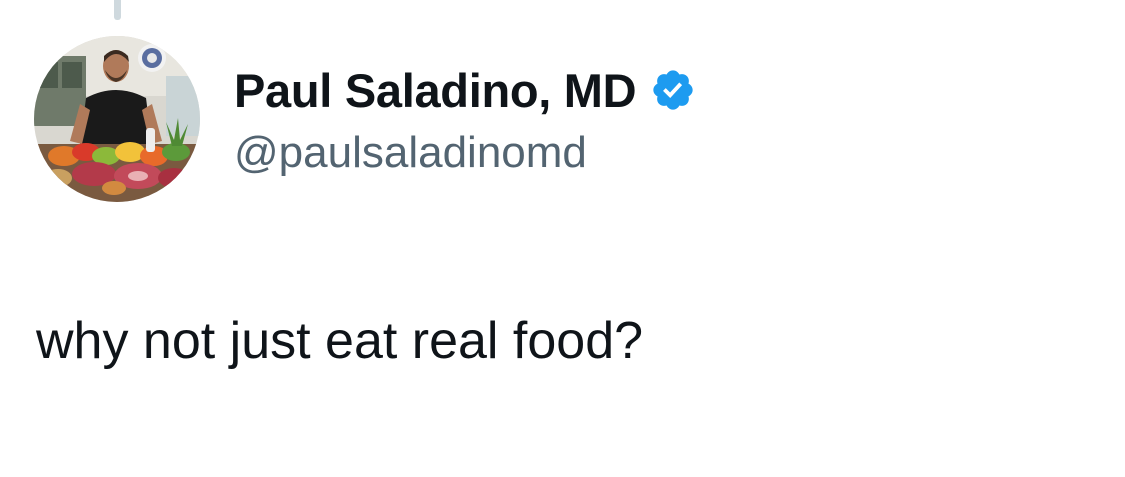  I want to click on verified-badge-icon, so click(673, 90).